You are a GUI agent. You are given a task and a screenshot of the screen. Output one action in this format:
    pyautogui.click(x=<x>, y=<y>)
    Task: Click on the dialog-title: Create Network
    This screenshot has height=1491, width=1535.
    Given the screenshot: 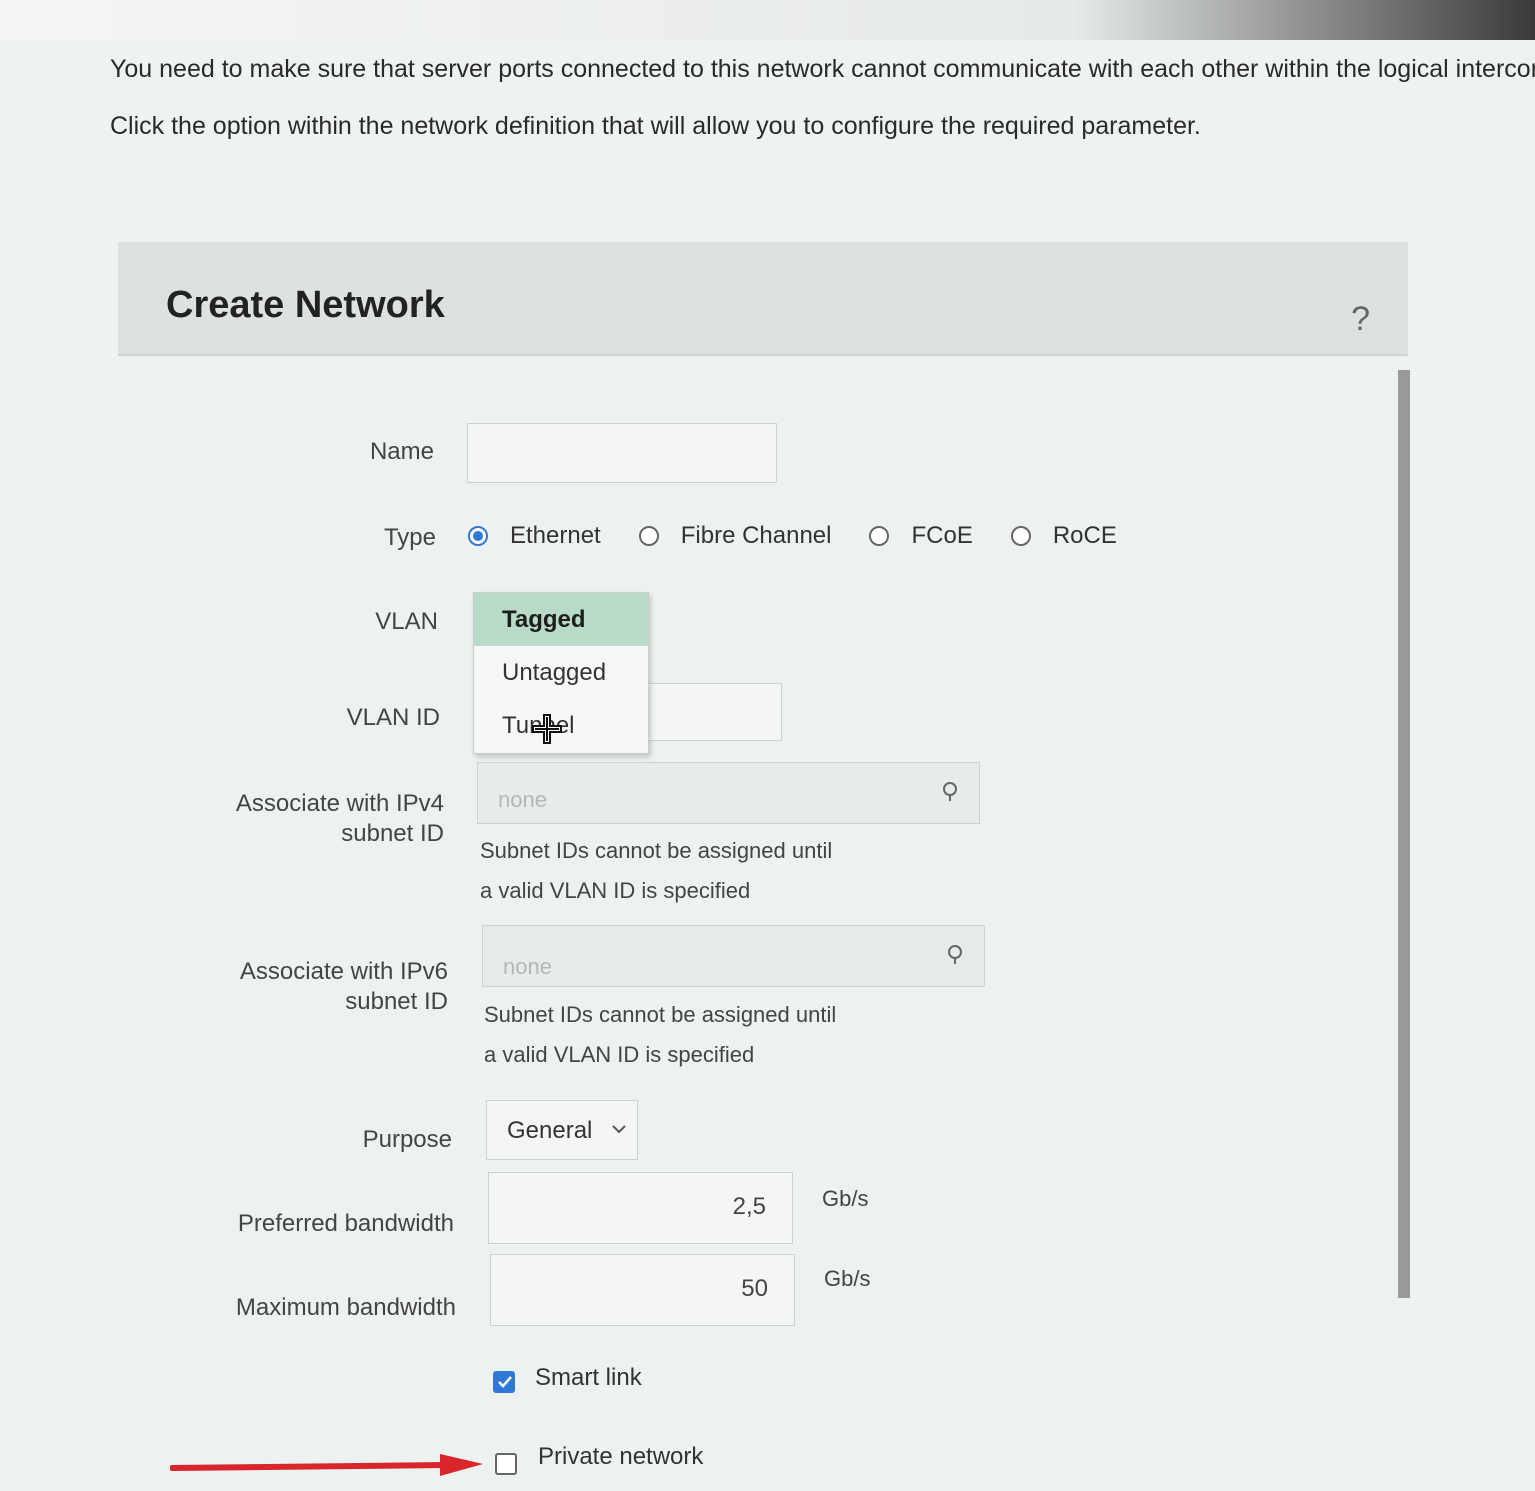 What is the action you would take?
    pyautogui.click(x=305, y=305)
    